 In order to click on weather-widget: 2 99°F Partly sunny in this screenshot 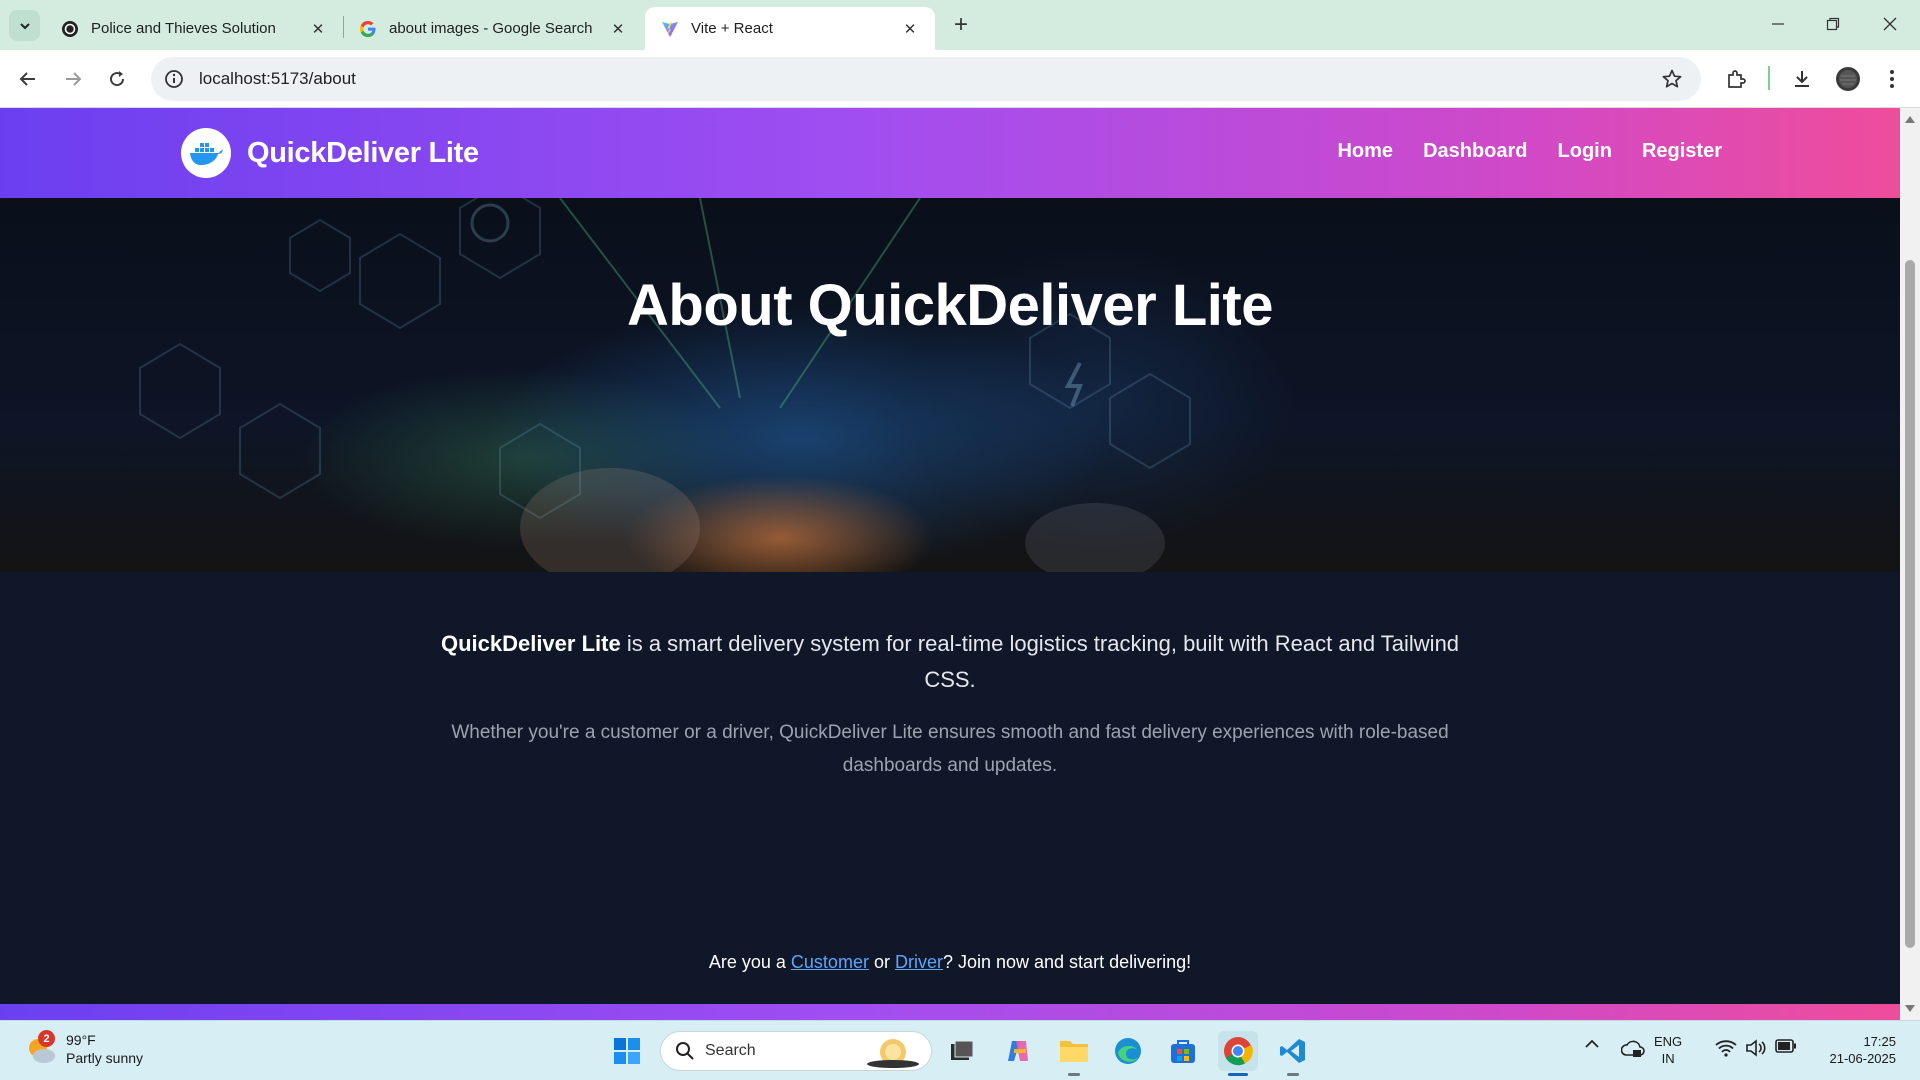, I will do `click(84, 1048)`.